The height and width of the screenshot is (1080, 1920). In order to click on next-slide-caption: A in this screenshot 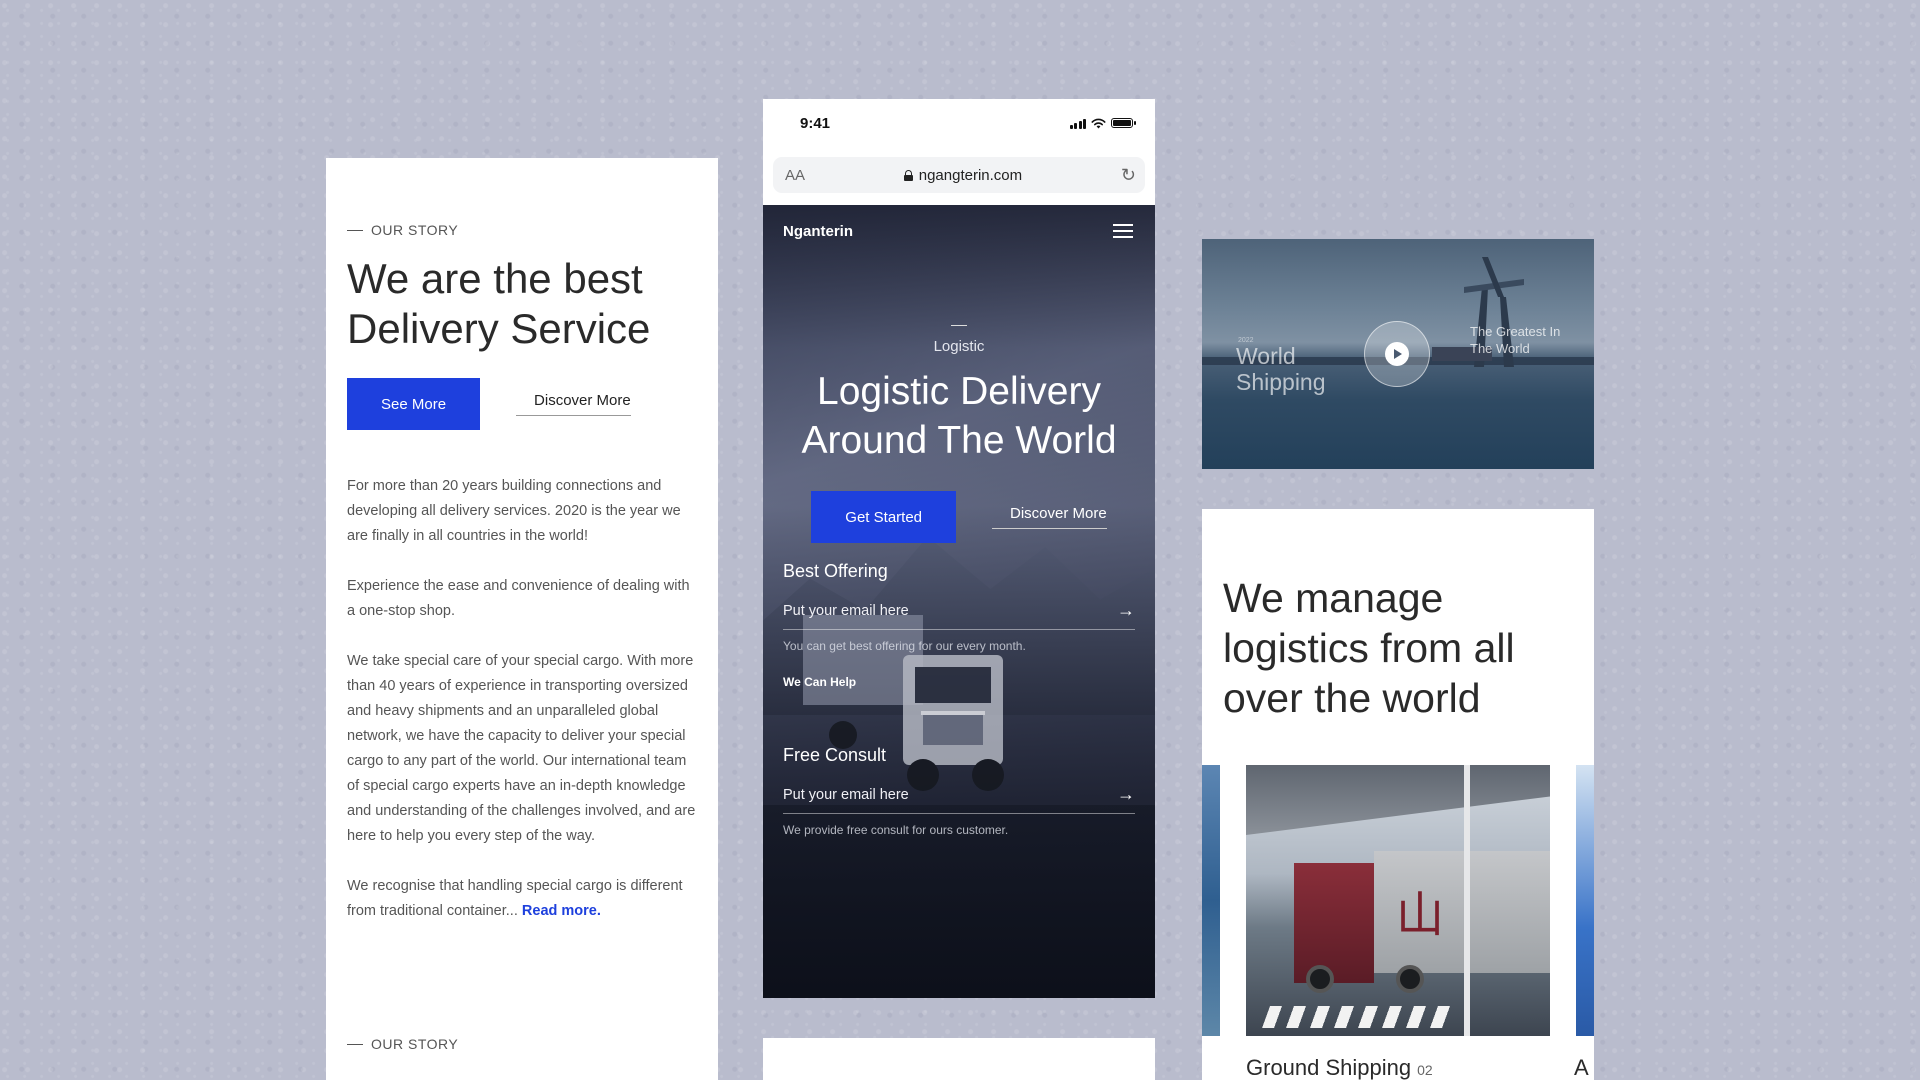, I will do `click(1581, 1067)`.